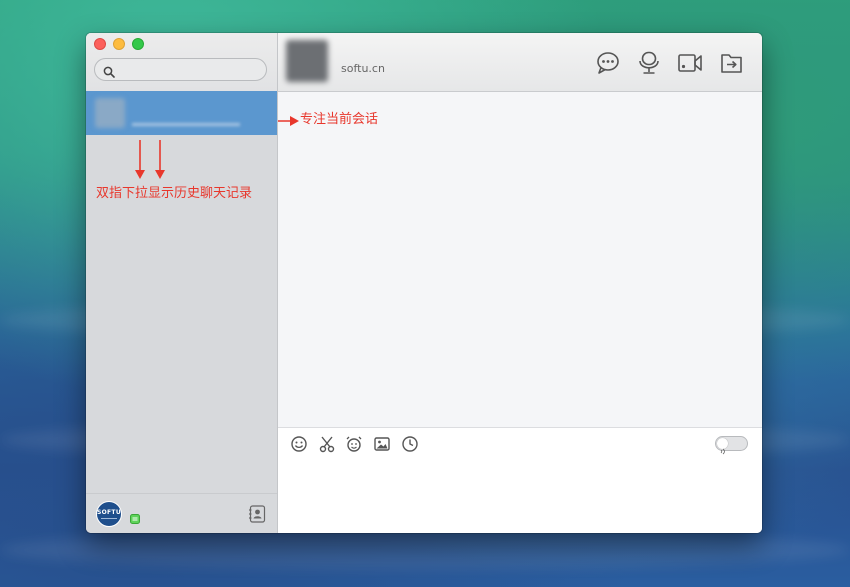 The height and width of the screenshot is (587, 850). Describe the element at coordinates (731, 445) in the screenshot. I see `voice-message-toggle` at that location.